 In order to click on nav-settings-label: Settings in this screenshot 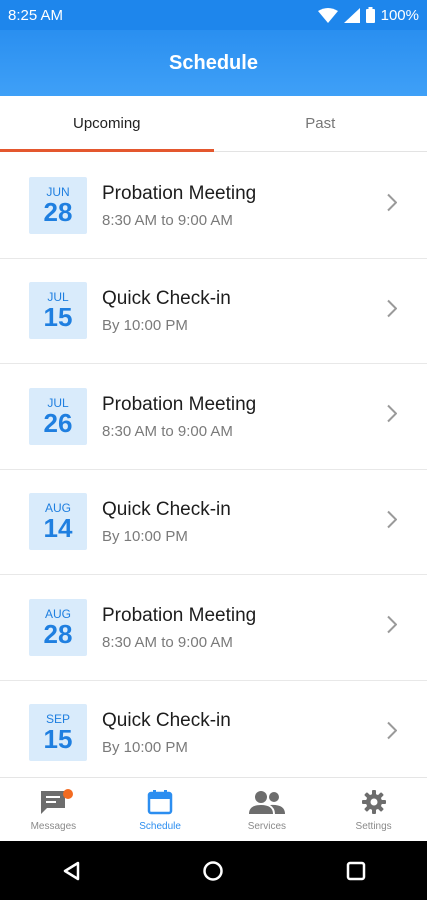, I will do `click(373, 826)`.